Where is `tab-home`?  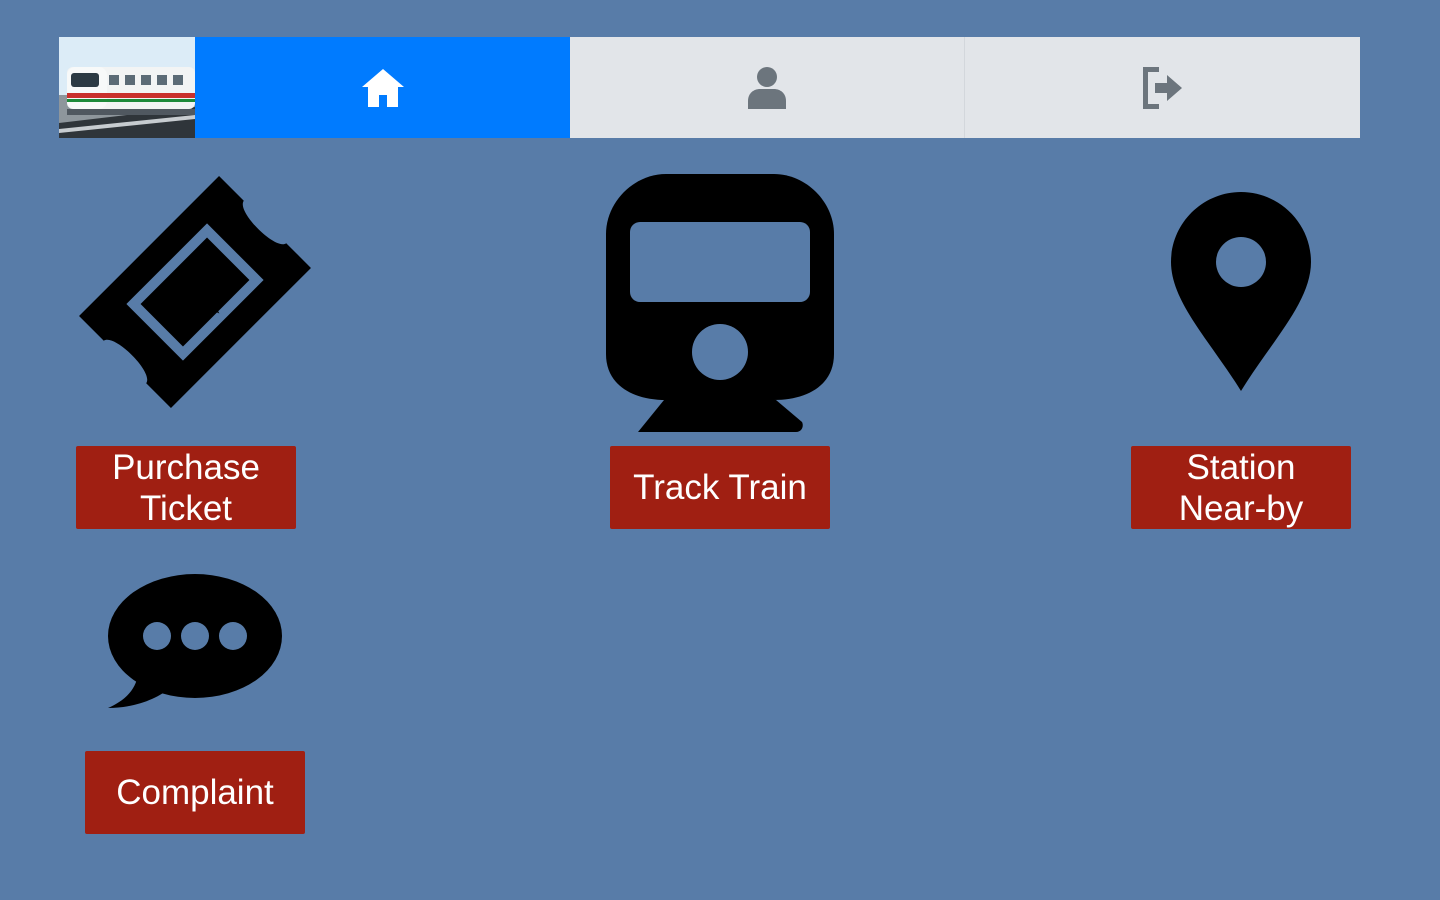
tab-home is located at coordinates (382, 87).